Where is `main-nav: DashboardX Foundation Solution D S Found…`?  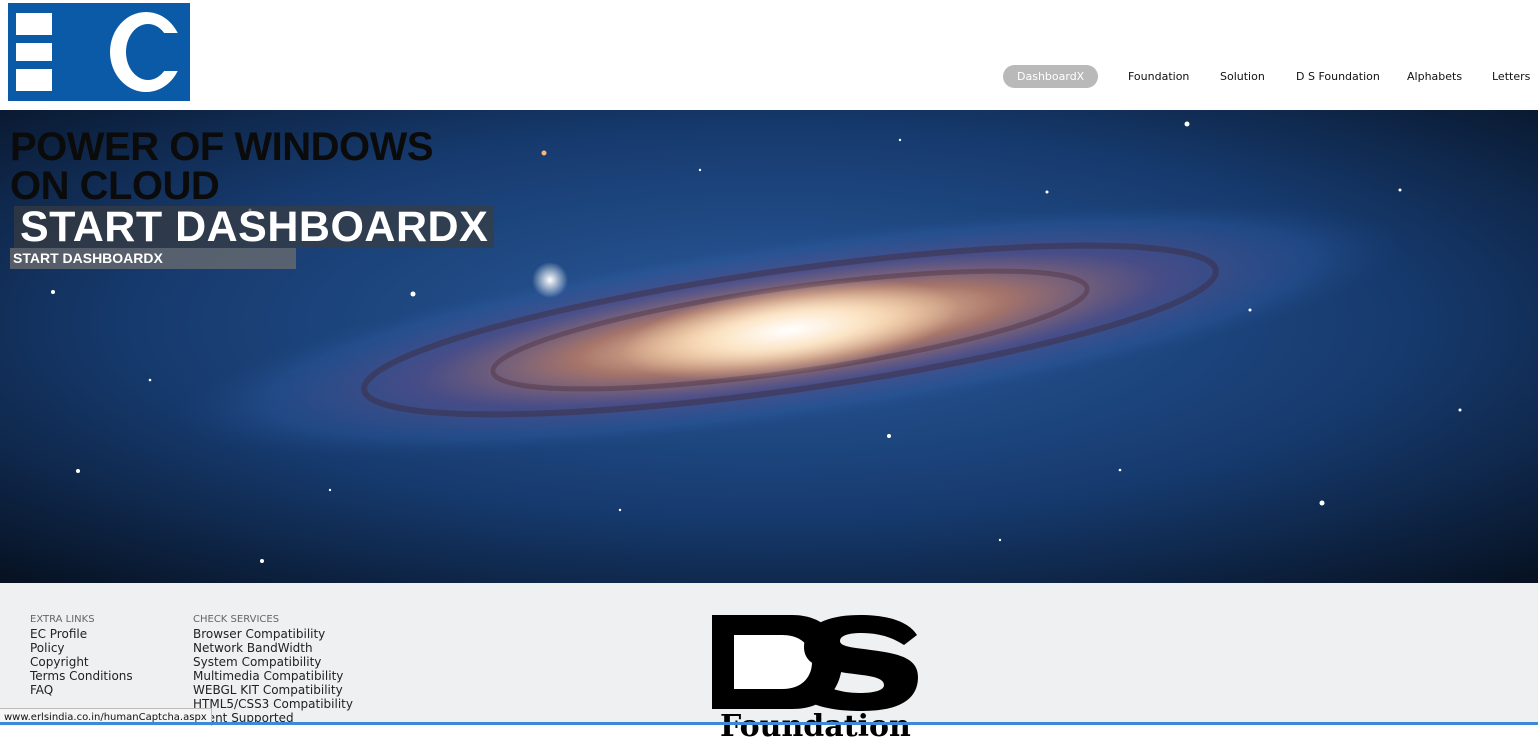
main-nav: DashboardX Foundation Solution D S Found… is located at coordinates (769, 77).